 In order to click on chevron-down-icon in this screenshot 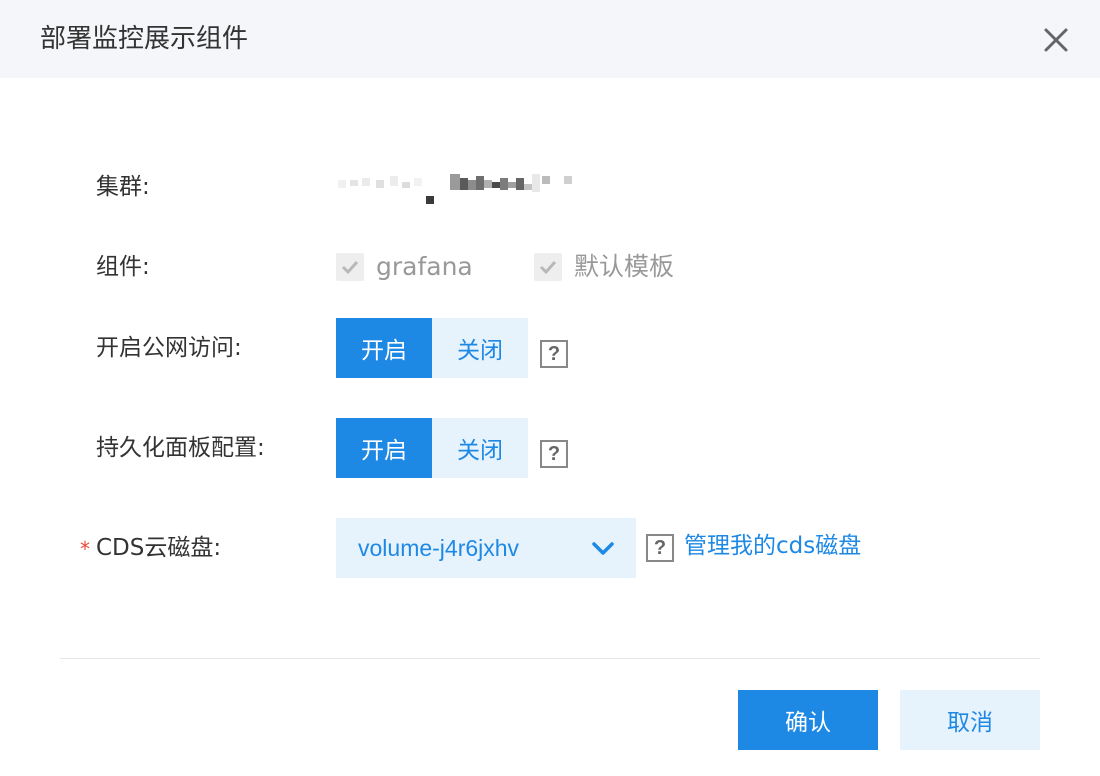, I will do `click(603, 548)`.